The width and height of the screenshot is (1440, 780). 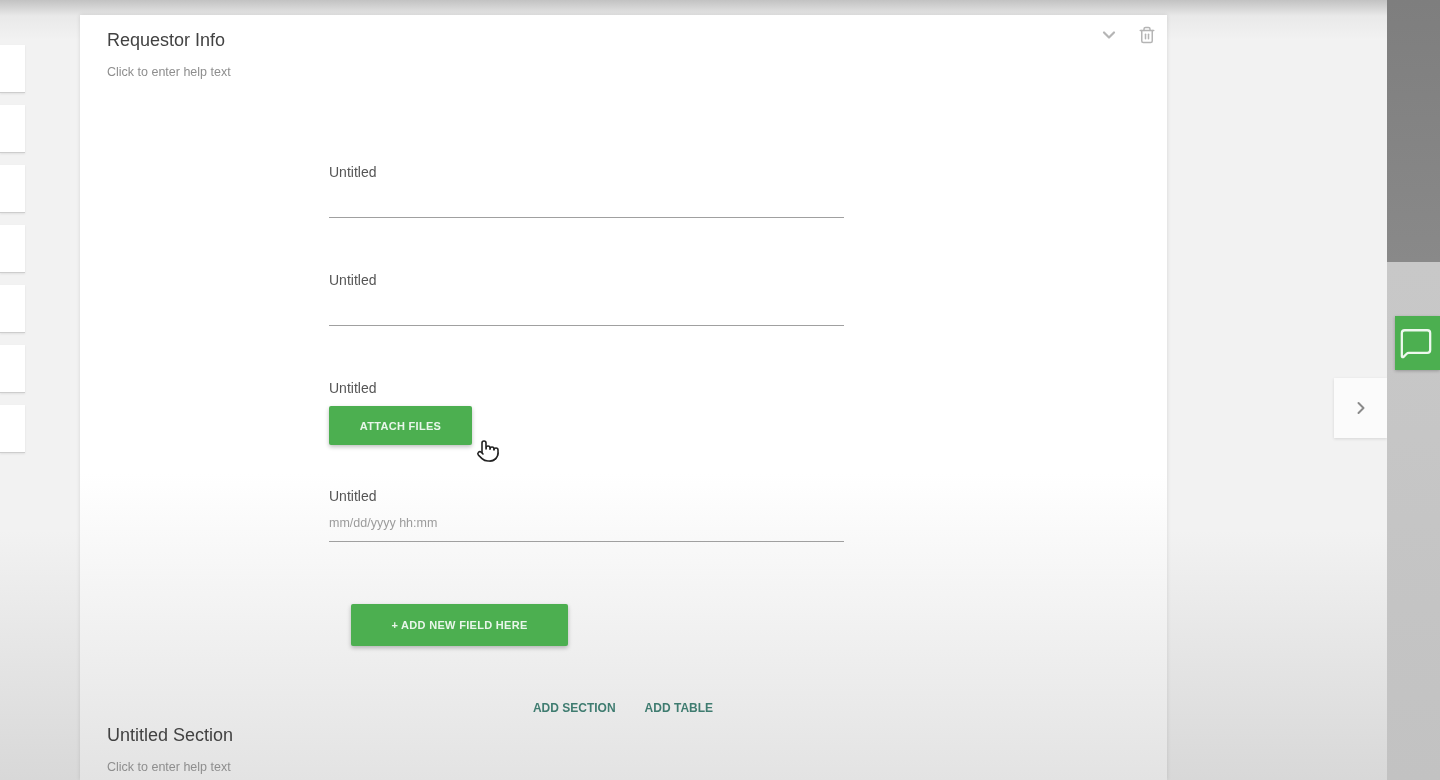 What do you see at coordinates (574, 708) in the screenshot?
I see `add-link: ADD SECTION` at bounding box center [574, 708].